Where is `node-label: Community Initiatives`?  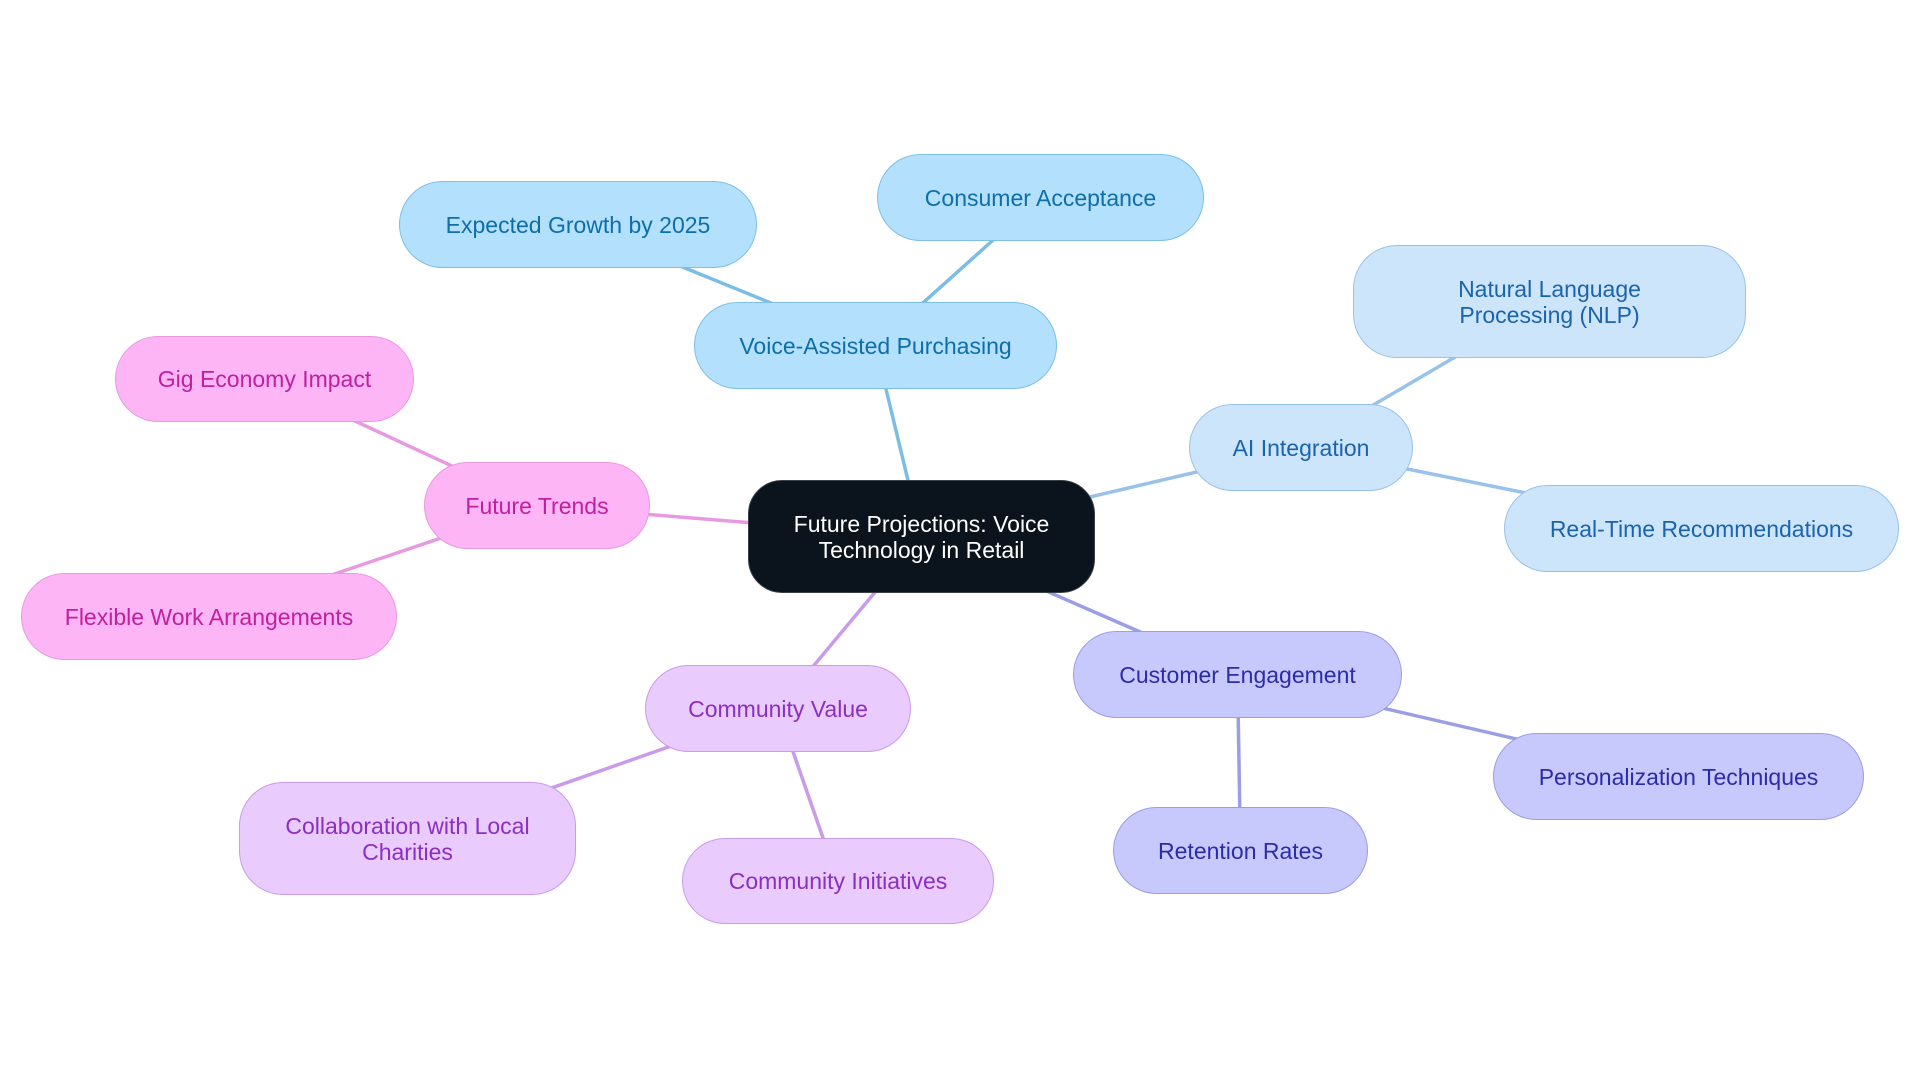 node-label: Community Initiatives is located at coordinates (838, 881).